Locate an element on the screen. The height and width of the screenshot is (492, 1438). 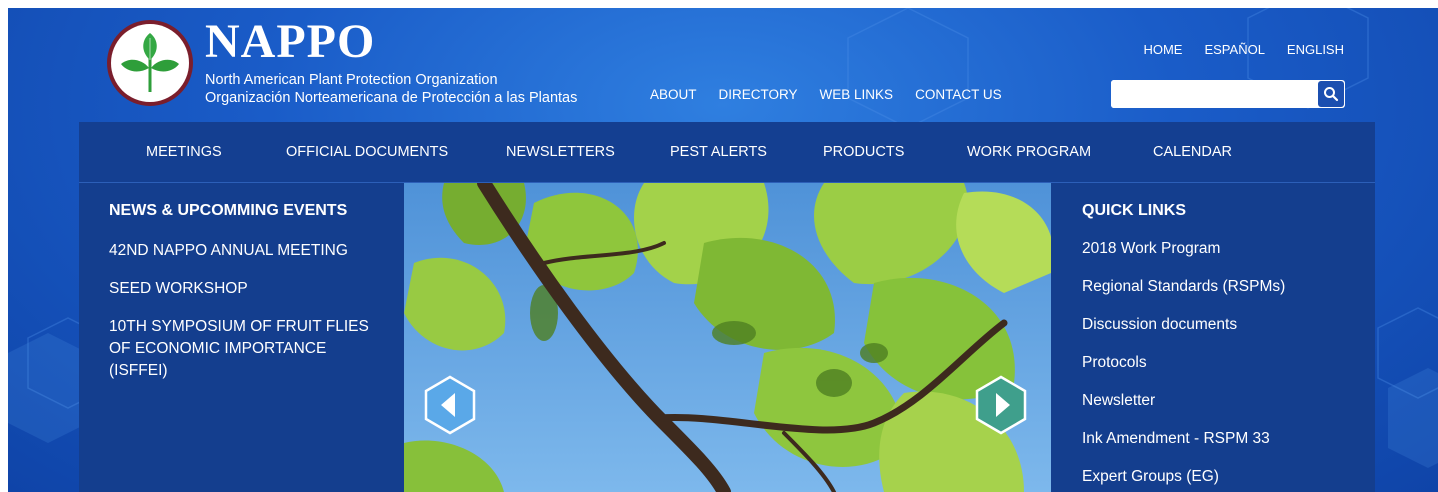
slider-prev-icon is located at coordinates (450, 405).